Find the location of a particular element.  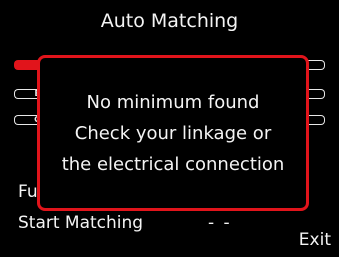

start-matching-label: Start Matching is located at coordinates (80, 223).